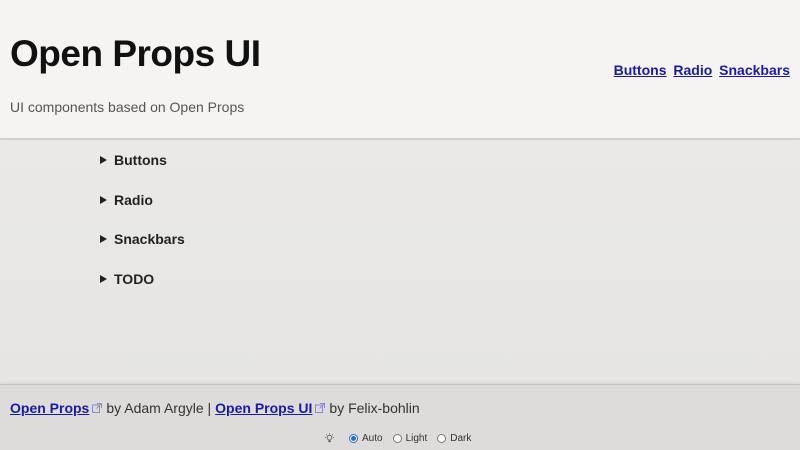  I want to click on nav-link-radio: Radio, so click(692, 70).